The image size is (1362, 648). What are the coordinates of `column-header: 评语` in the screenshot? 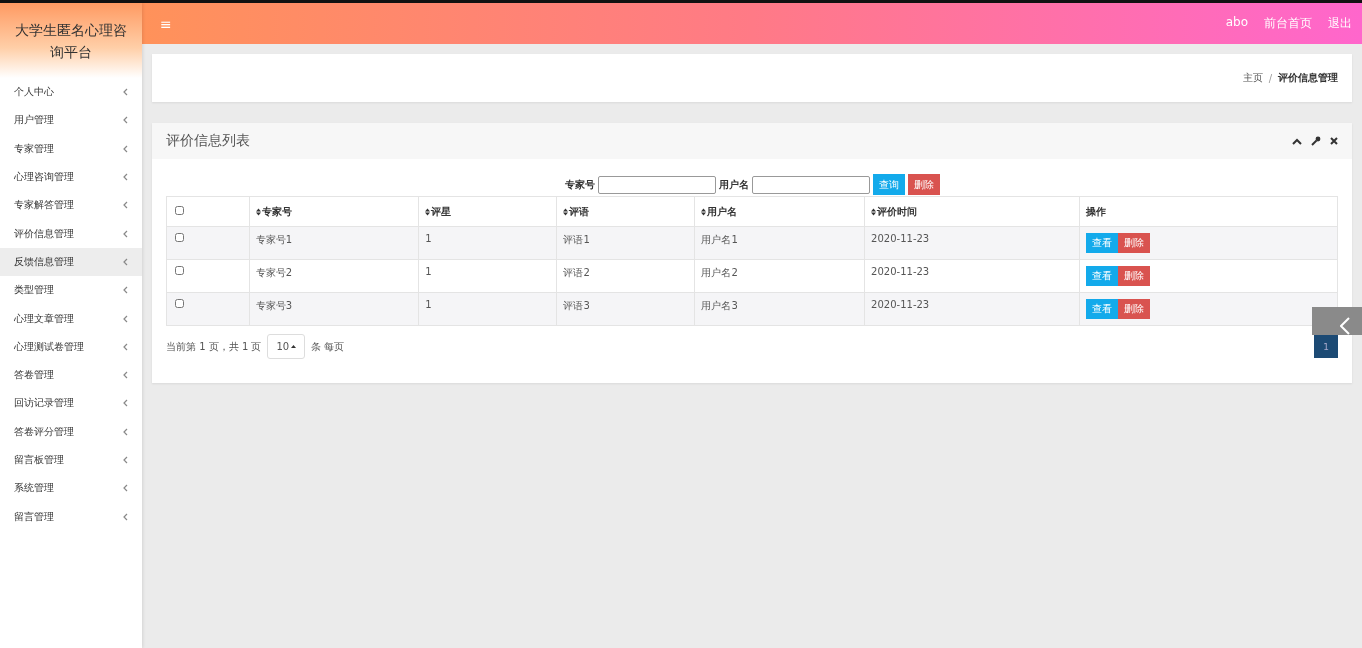 It's located at (576, 211).